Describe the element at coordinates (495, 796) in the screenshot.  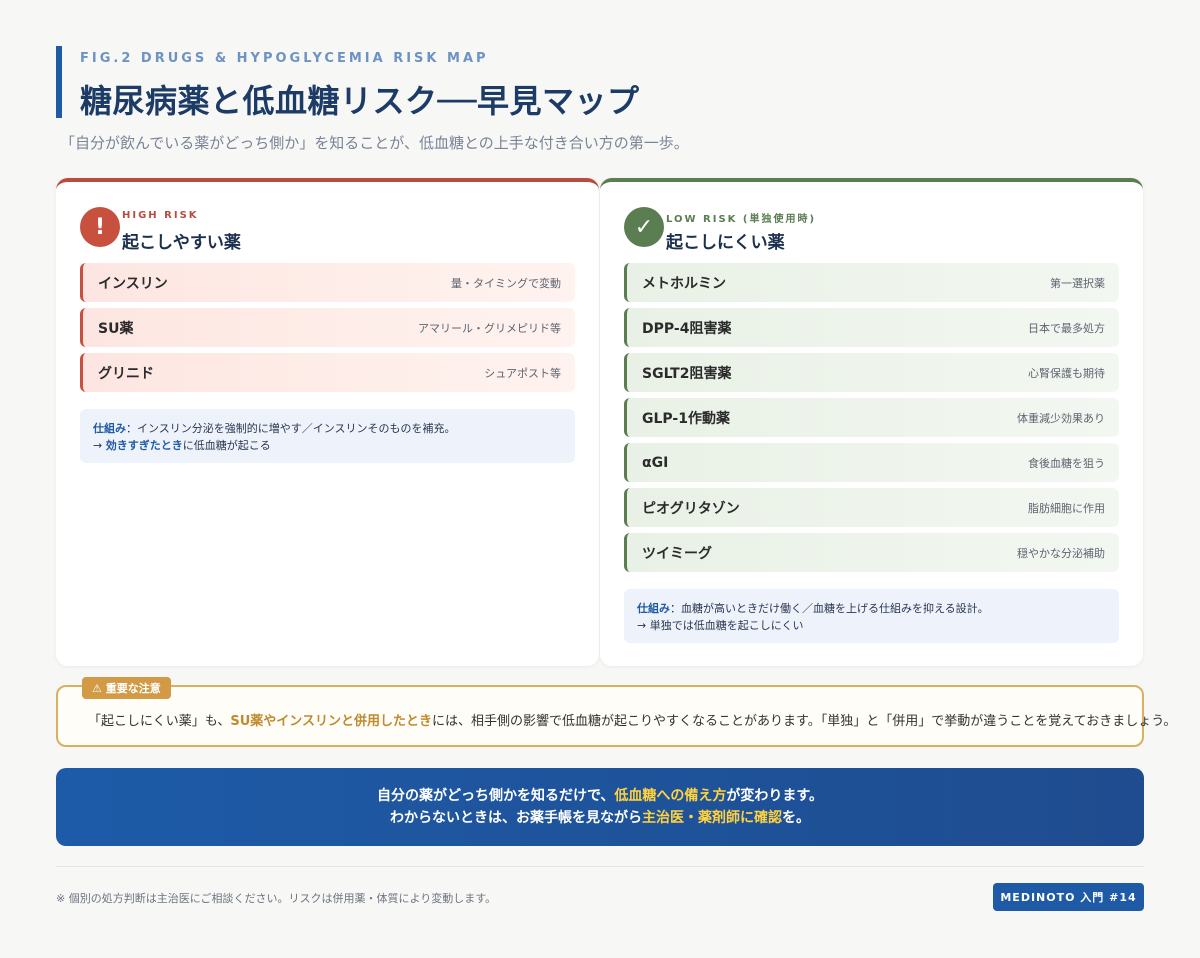
I see `banner-line-1-before: 自分の薬がどっち側かを知るだけで、` at that location.